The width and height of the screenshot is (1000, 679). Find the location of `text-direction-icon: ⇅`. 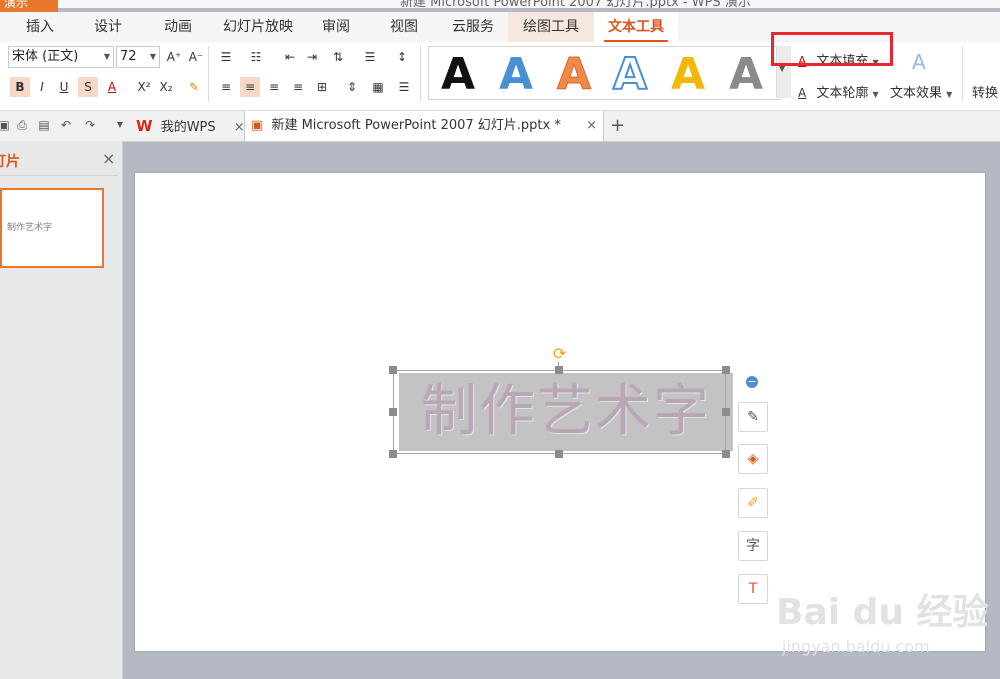

text-direction-icon: ⇅ is located at coordinates (338, 57).